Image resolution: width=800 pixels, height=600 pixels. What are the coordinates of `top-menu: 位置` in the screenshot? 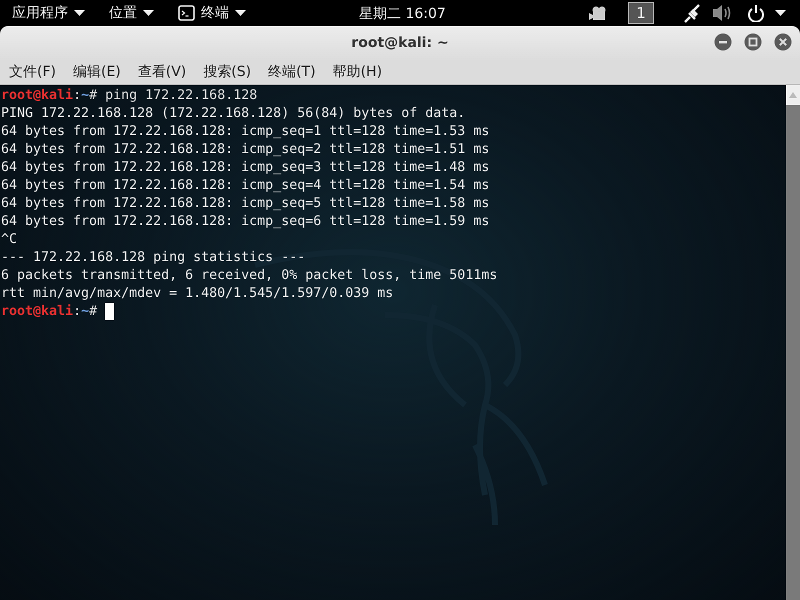 It's located at (131, 13).